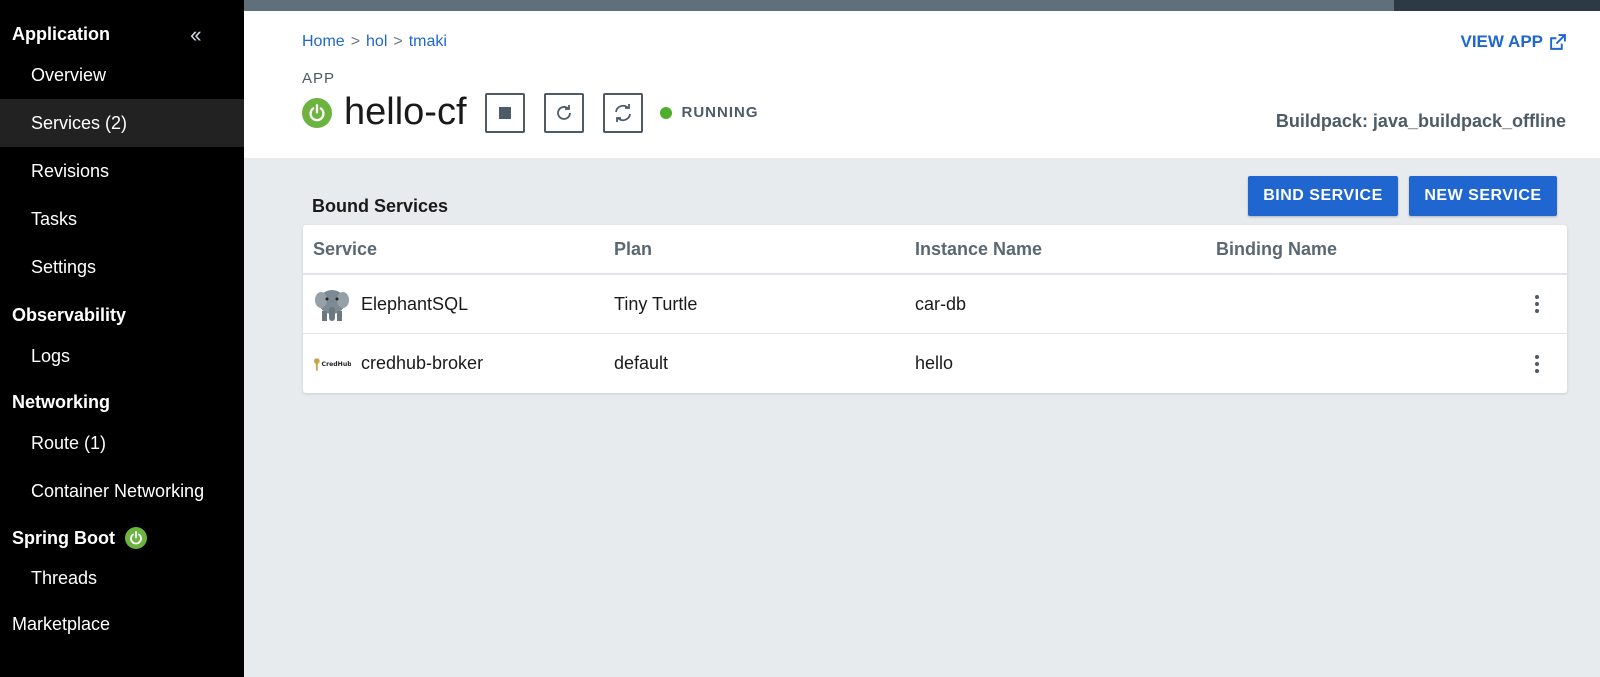  I want to click on sidebar-item-logs: Logs, so click(122, 356).